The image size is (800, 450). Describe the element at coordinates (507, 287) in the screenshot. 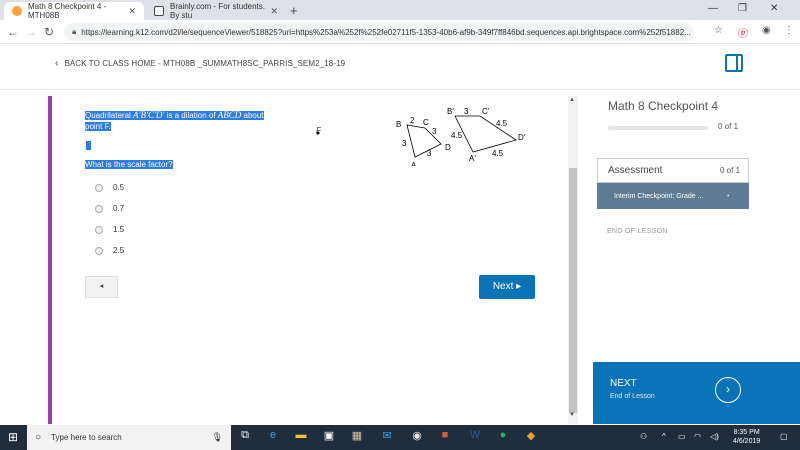

I see `next-button: Next ▸` at that location.